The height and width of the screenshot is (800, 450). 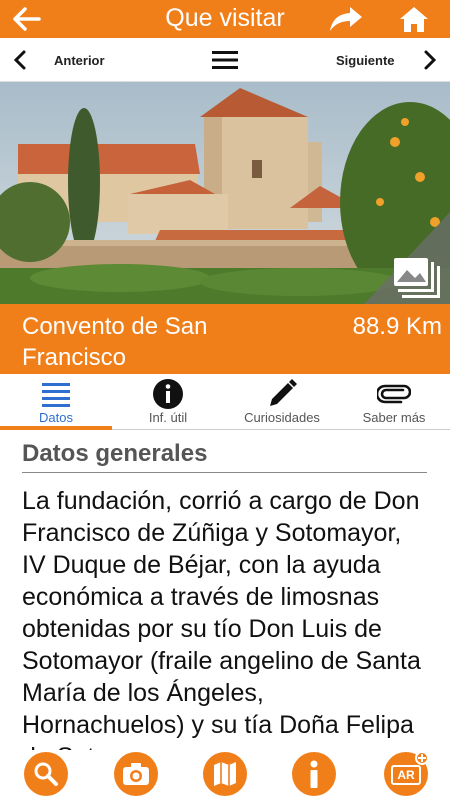 I want to click on camera-icon, so click(x=136, y=774).